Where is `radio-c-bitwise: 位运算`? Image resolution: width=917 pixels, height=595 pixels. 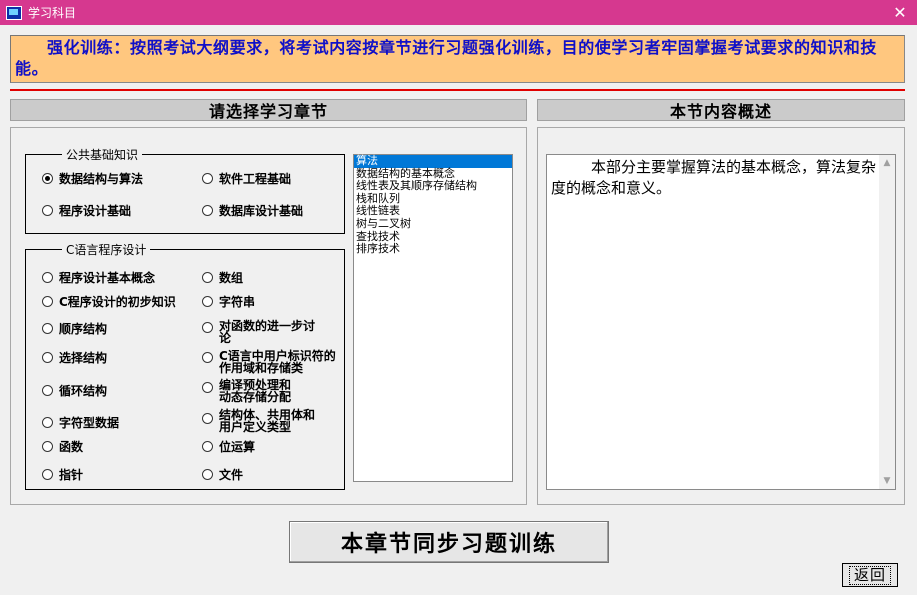
radio-c-bitwise: 位运算 is located at coordinates (228, 446).